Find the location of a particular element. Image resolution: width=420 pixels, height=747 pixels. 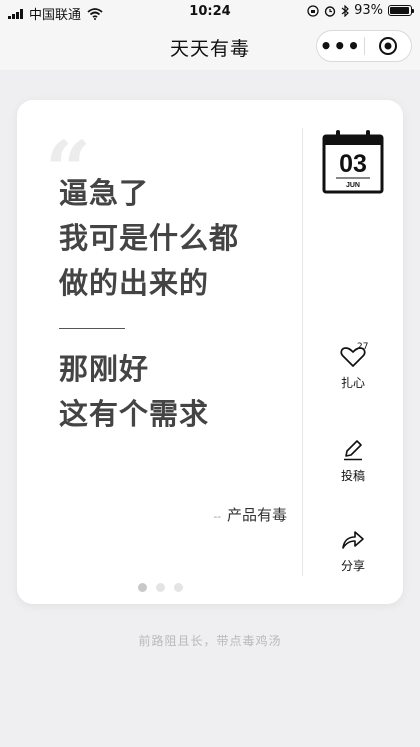

submit-button: 投稿 is located at coordinates (353, 461).